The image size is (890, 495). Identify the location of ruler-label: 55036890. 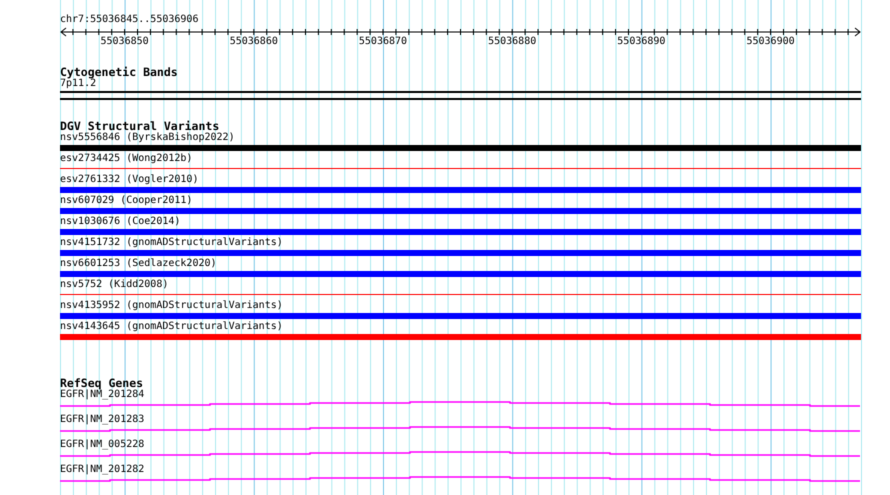
(641, 41).